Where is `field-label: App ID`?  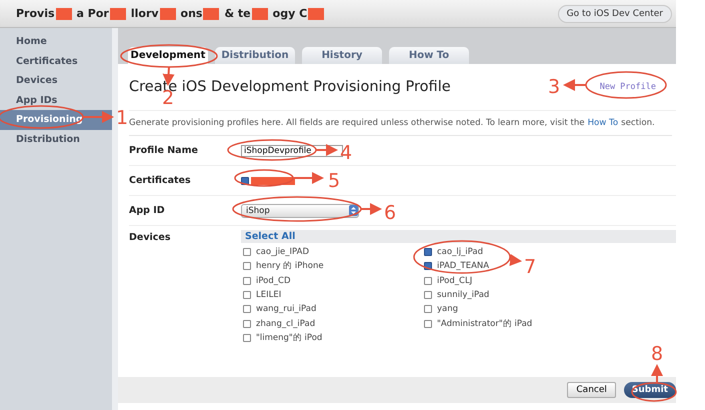 field-label: App ID is located at coordinates (147, 210).